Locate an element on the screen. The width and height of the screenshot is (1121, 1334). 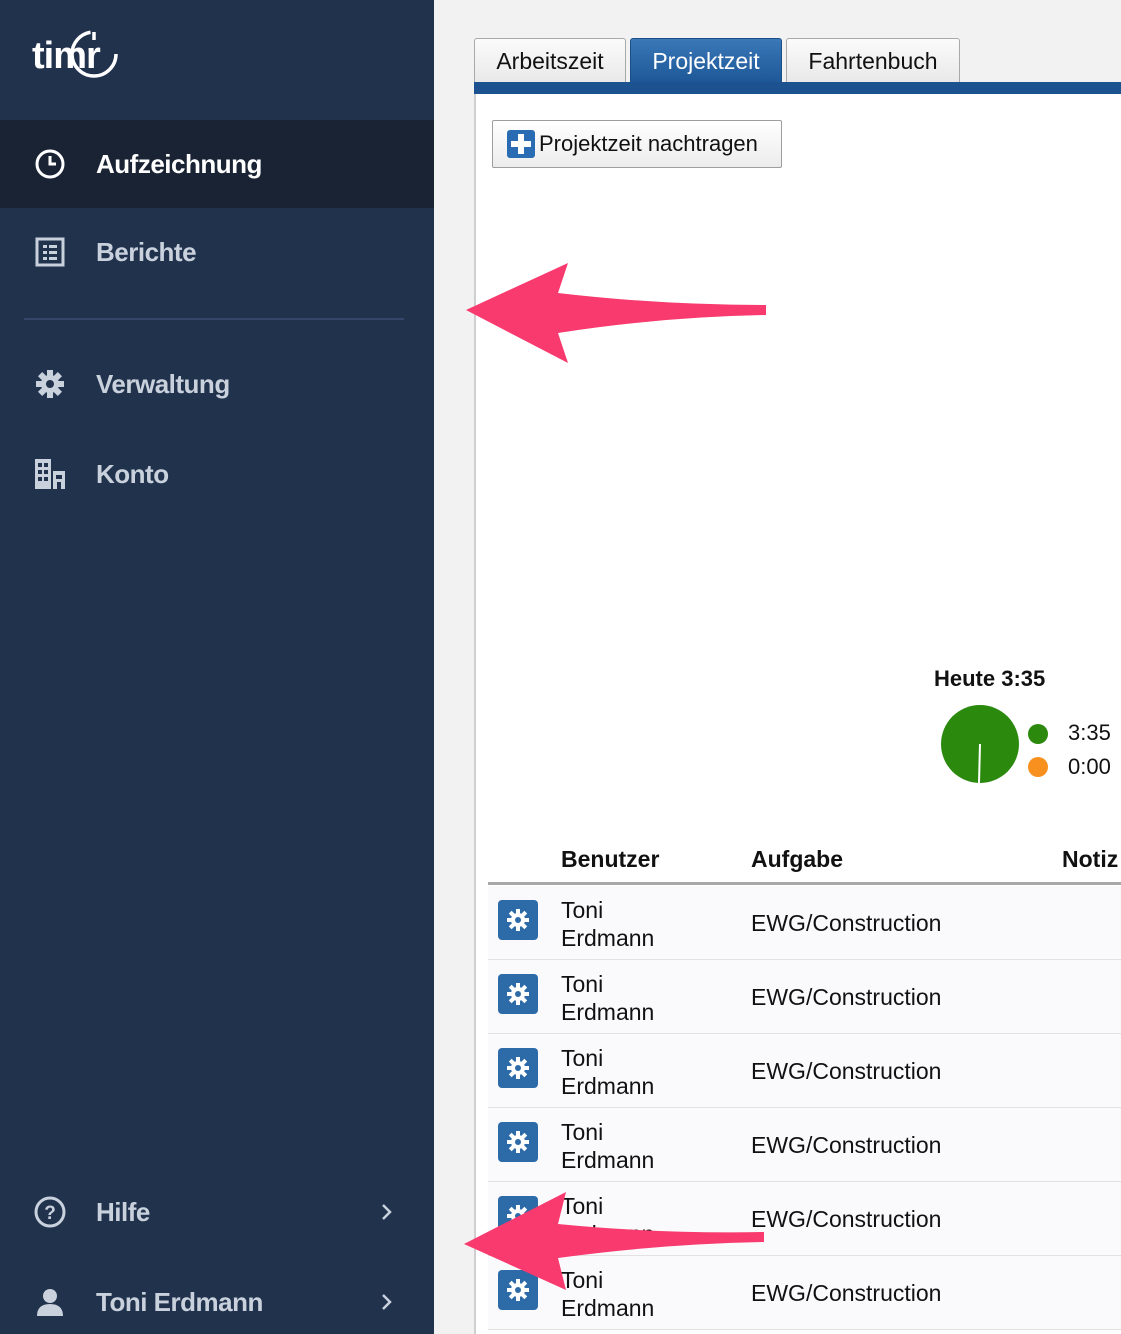
tab-fahrtenbuch: Fahrtenbuch is located at coordinates (873, 61).